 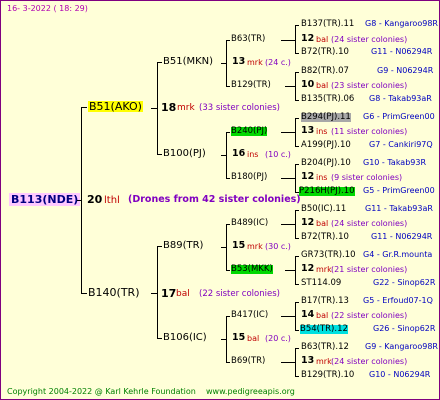 What do you see at coordinates (239, 108) in the screenshot?
I see `gen1-0-sisters: (33 sister colonies)` at bounding box center [239, 108].